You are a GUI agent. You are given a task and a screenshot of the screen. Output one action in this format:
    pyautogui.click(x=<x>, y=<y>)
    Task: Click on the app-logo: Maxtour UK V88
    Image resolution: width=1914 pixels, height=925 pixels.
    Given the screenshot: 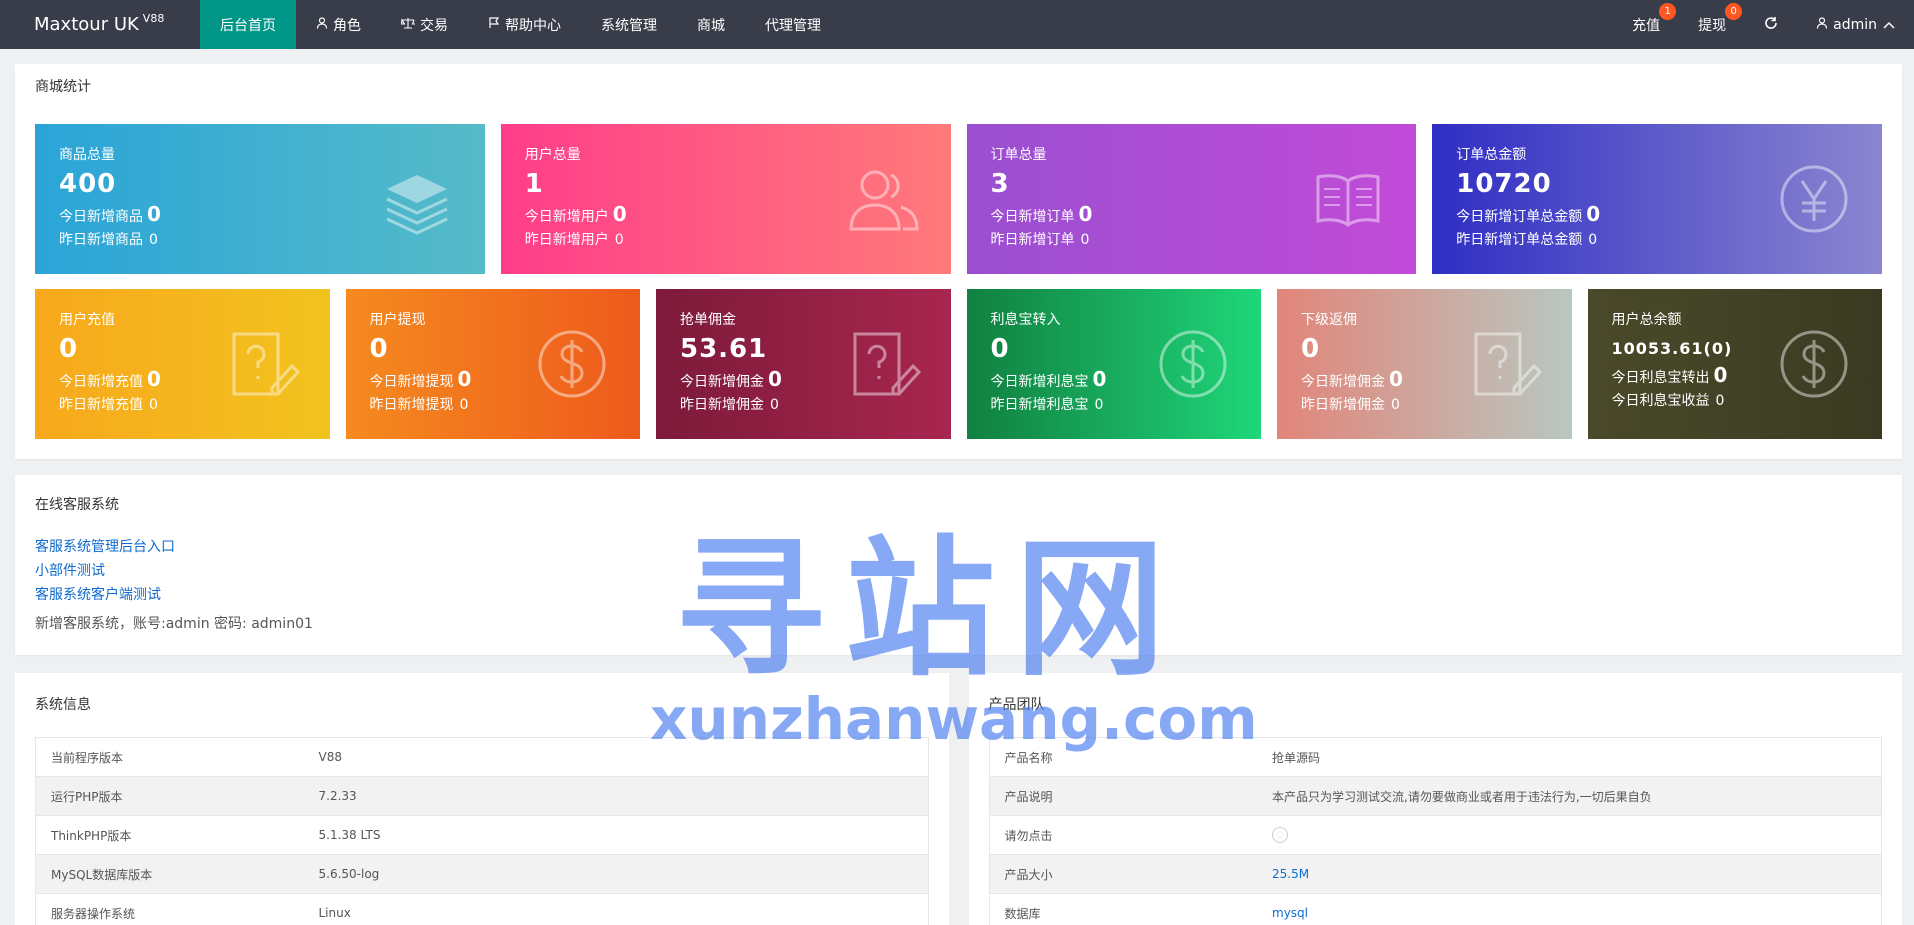 What is the action you would take?
    pyautogui.click(x=100, y=24)
    